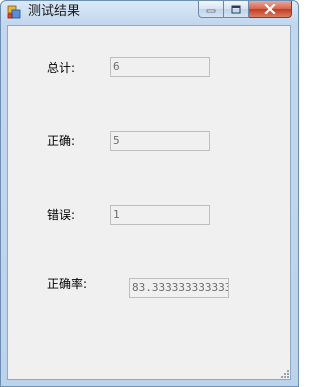 This screenshot has height=387, width=320. Describe the element at coordinates (160, 67) in the screenshot. I see `total-textbox: 6` at that location.